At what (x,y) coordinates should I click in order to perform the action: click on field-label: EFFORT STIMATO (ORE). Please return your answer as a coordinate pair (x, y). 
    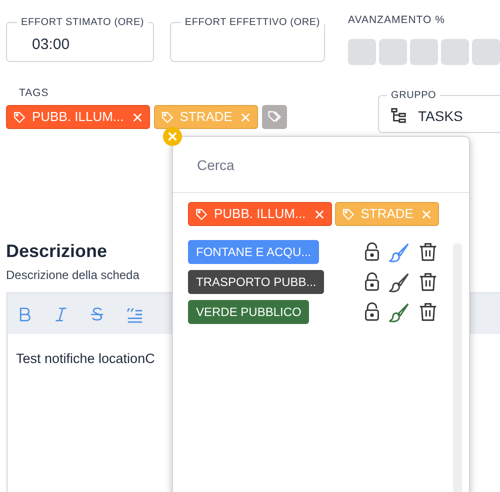
    Looking at the image, I should click on (83, 23).